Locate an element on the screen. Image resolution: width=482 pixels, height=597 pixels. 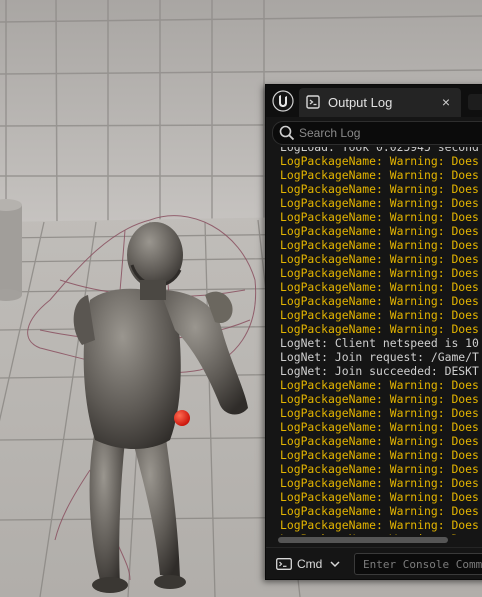
output-log-icon is located at coordinates (313, 102).